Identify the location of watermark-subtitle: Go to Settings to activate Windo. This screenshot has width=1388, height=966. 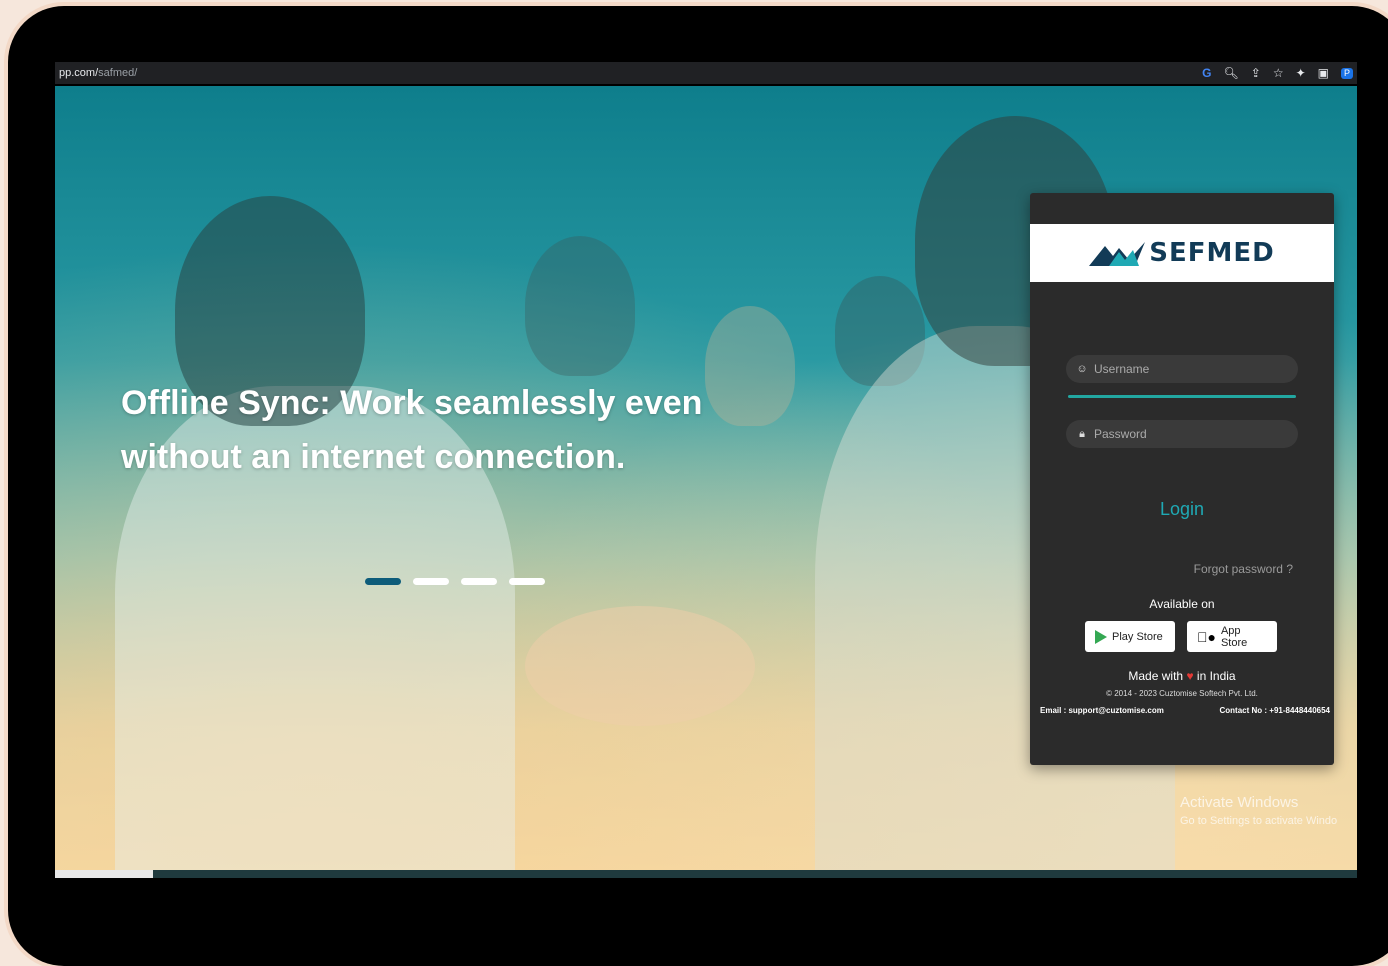
(1259, 821).